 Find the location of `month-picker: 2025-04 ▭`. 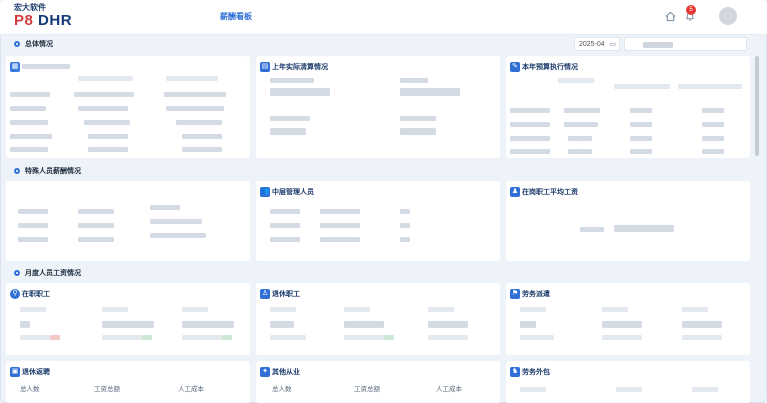

month-picker: 2025-04 ▭ is located at coordinates (597, 44).